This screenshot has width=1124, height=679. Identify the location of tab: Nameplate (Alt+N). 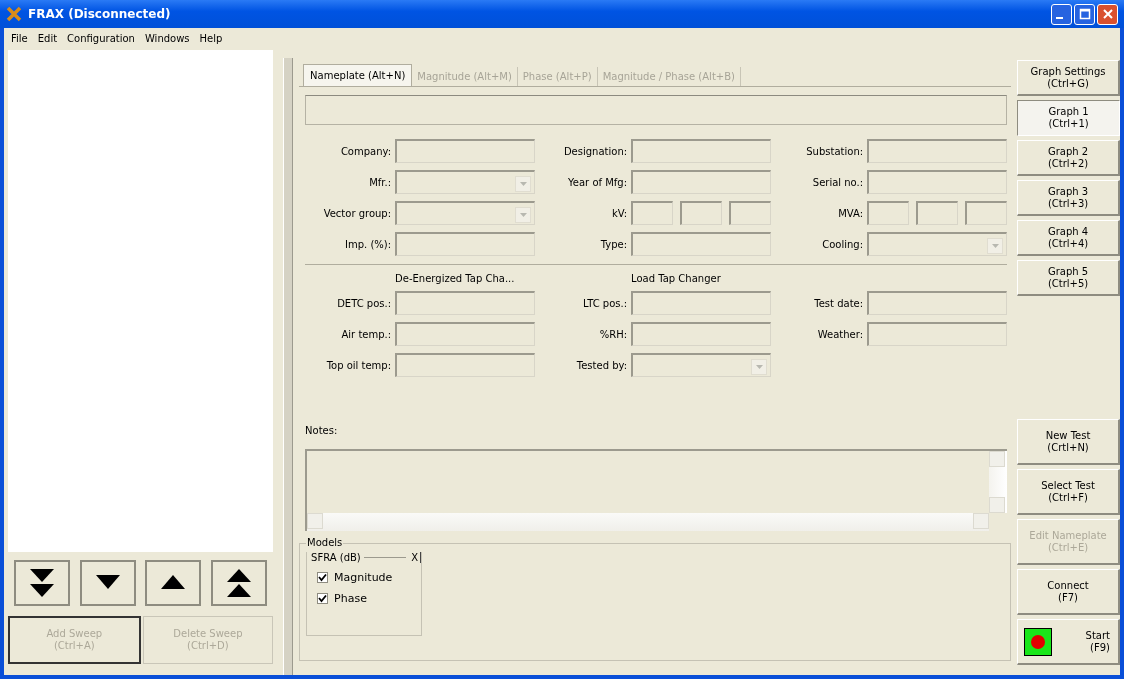
(358, 75).